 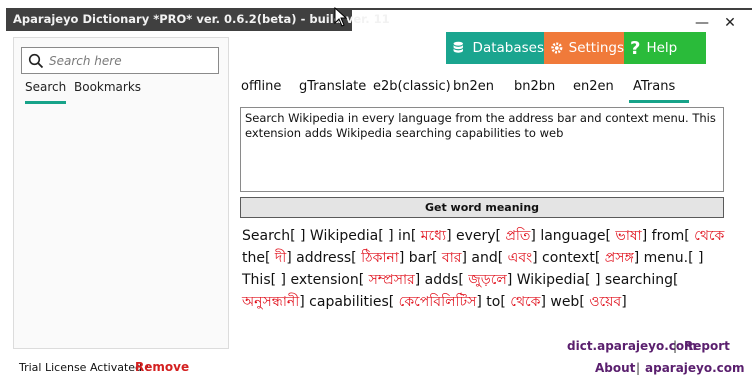 I want to click on result-token: web[ ওয়েব], so click(x=586, y=302).